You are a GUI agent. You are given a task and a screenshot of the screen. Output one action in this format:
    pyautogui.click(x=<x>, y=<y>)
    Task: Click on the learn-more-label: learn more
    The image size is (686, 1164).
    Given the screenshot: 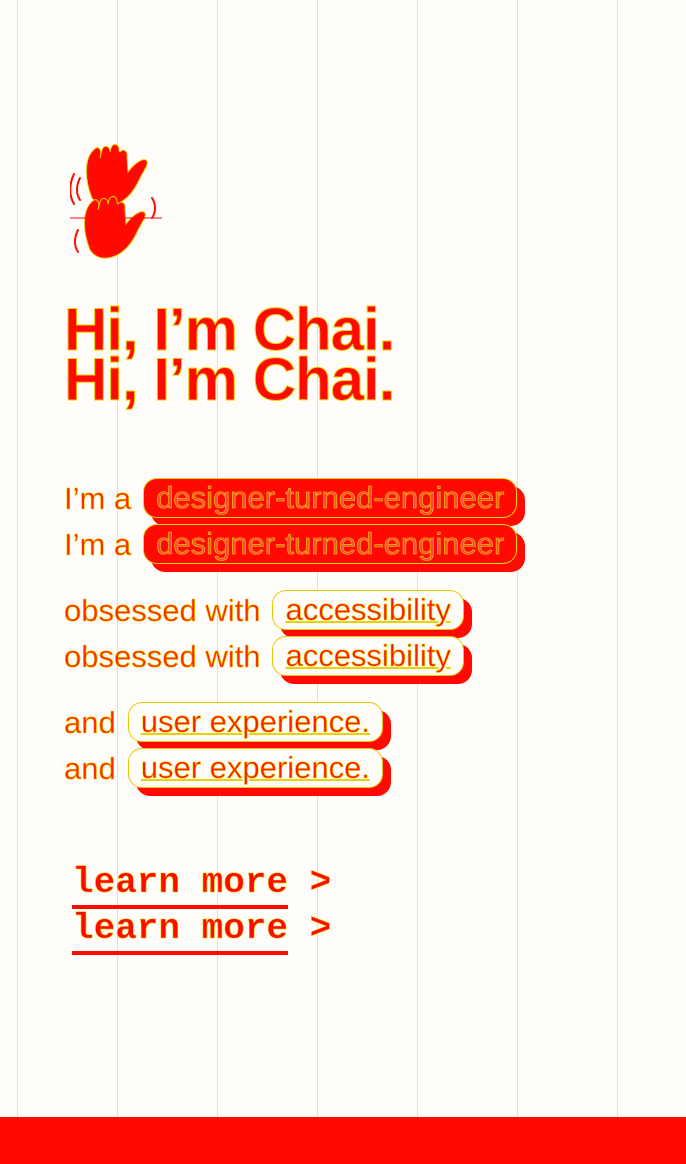 What is the action you would take?
    pyautogui.click(x=180, y=885)
    